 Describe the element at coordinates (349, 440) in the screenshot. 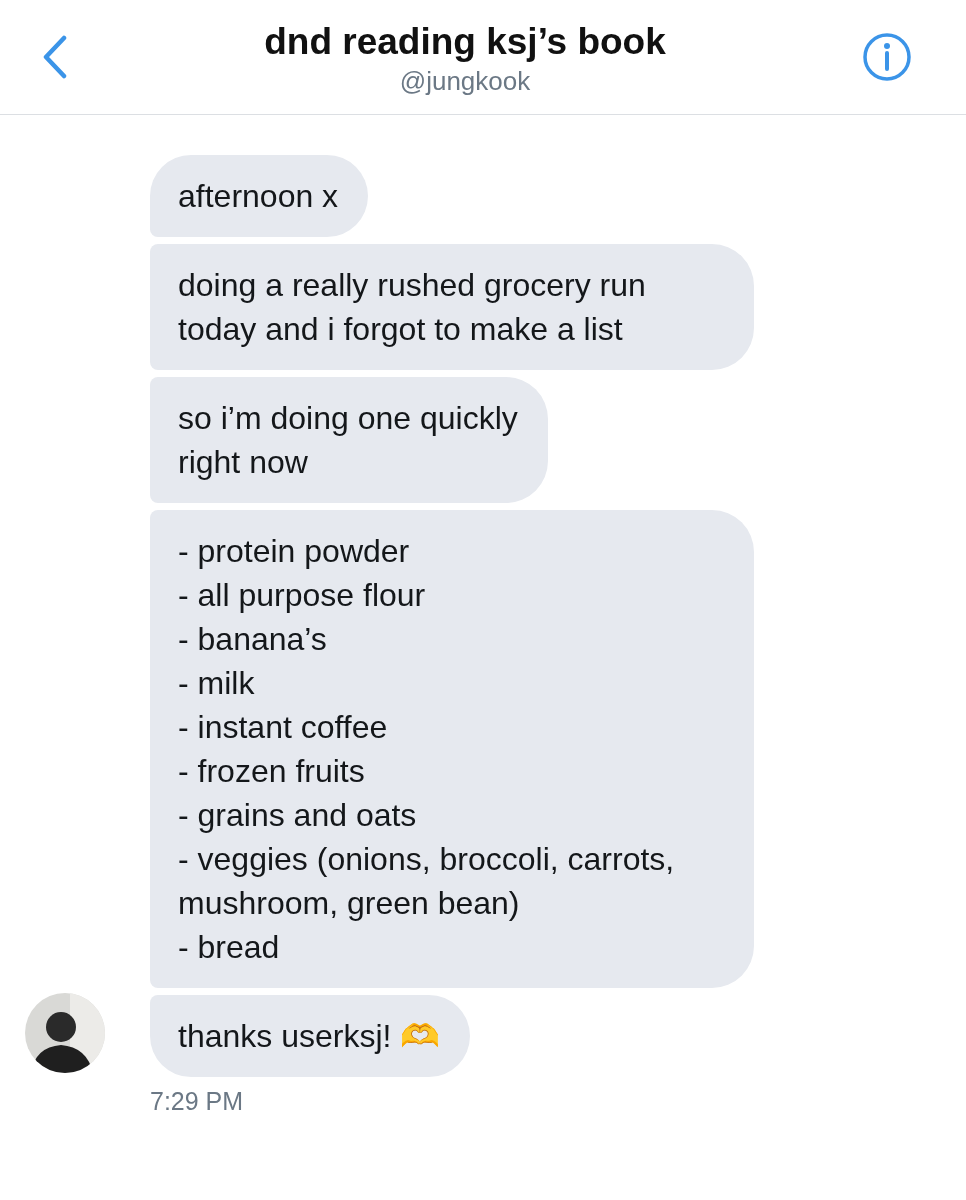

I see `message-bubble: so i’m doing one quickly right now` at that location.